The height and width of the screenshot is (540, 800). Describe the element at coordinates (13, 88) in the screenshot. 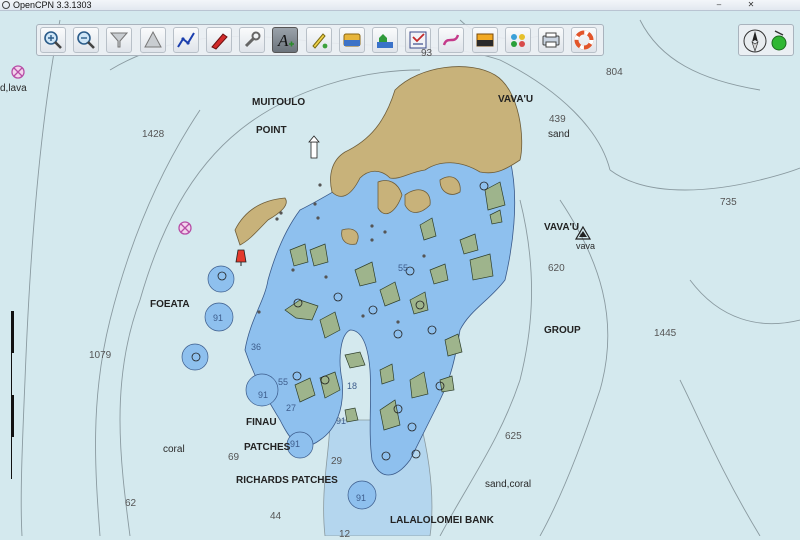

I see `label-lava: d,lava` at that location.